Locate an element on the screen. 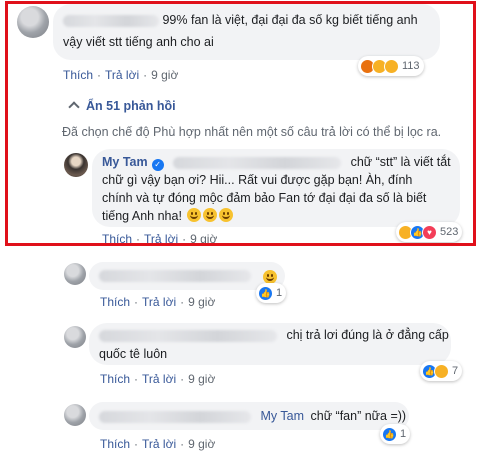  comment-bubble is located at coordinates (187, 276).